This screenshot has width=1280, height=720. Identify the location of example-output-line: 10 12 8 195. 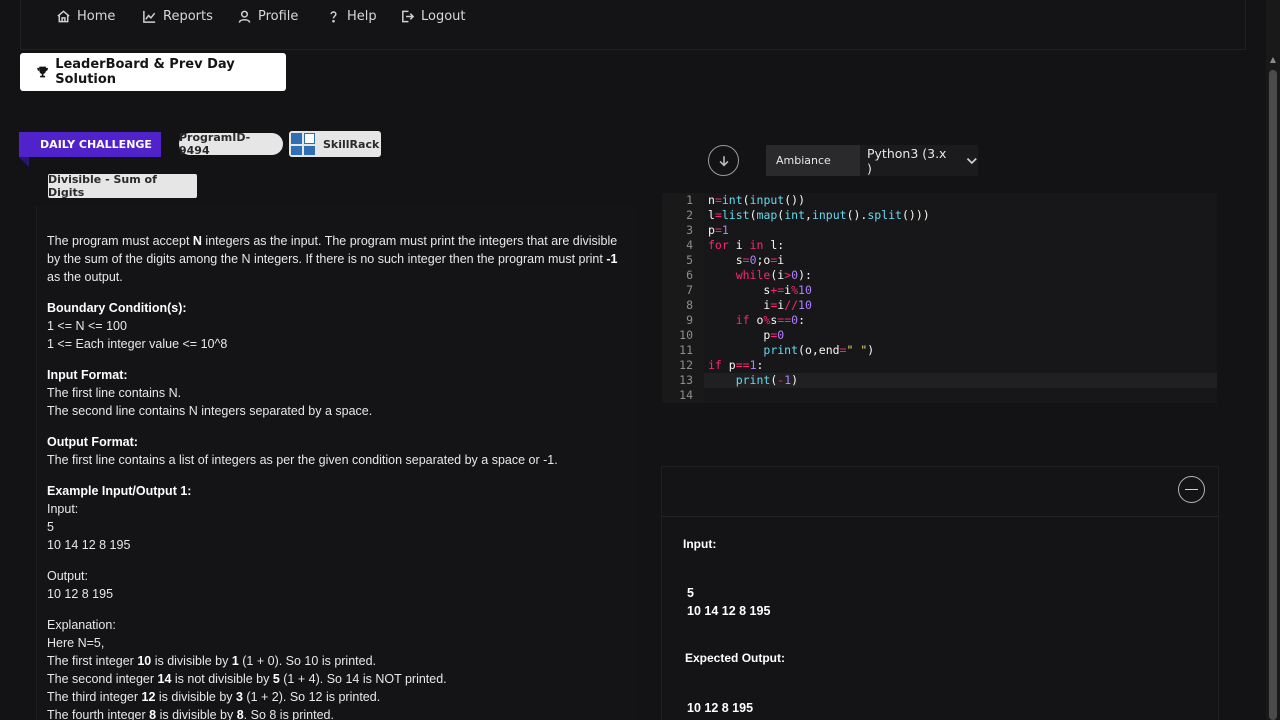
(80, 594).